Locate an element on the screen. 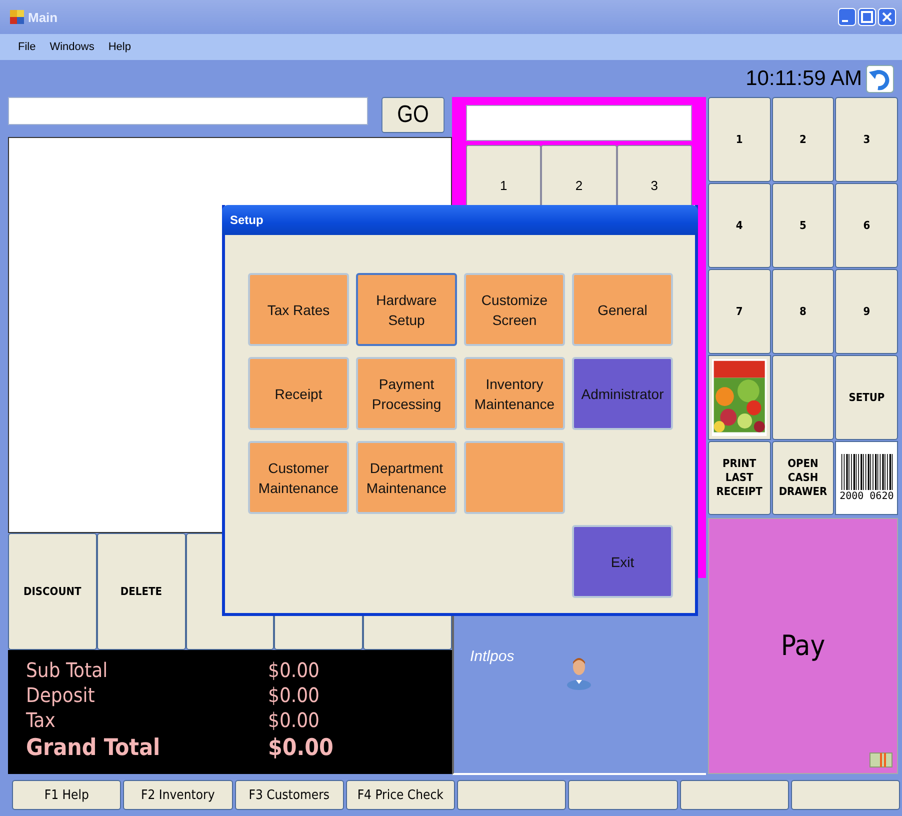 This screenshot has width=902, height=816. keypad-key: 6 is located at coordinates (866, 225).